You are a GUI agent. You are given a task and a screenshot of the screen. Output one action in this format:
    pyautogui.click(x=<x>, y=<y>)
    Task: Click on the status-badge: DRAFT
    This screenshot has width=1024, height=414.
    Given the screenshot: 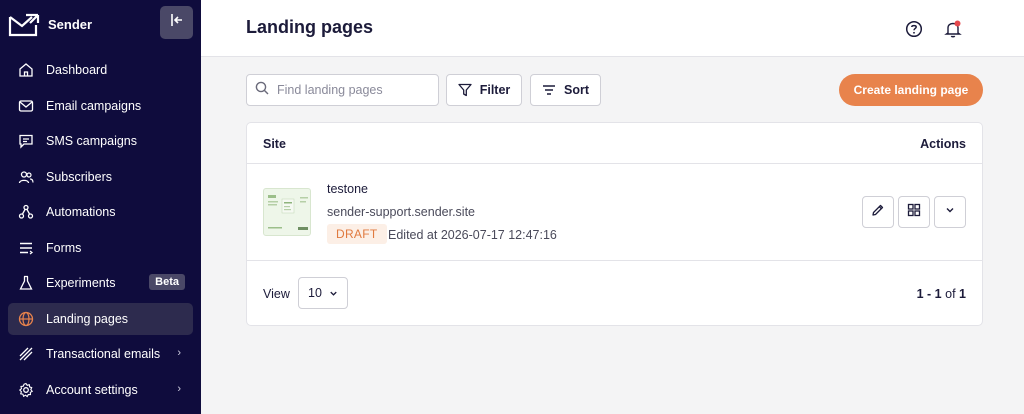 What is the action you would take?
    pyautogui.click(x=357, y=234)
    